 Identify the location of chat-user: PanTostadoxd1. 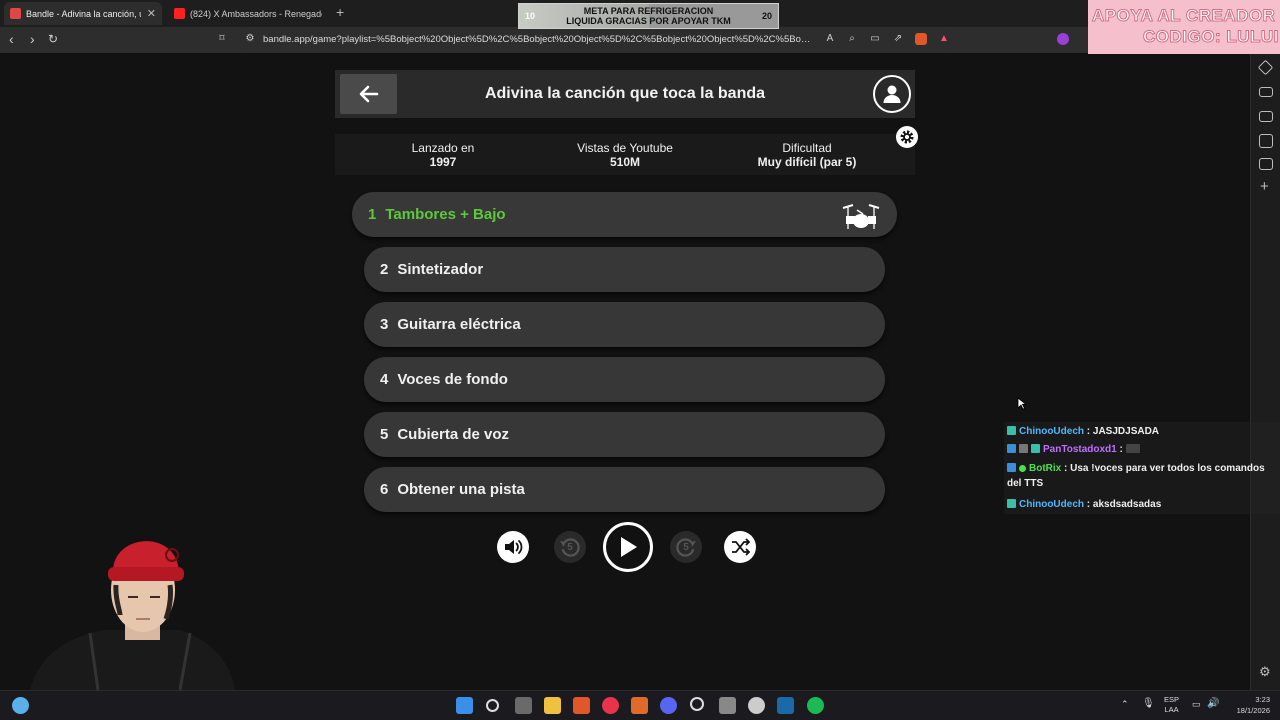
(1080, 449).